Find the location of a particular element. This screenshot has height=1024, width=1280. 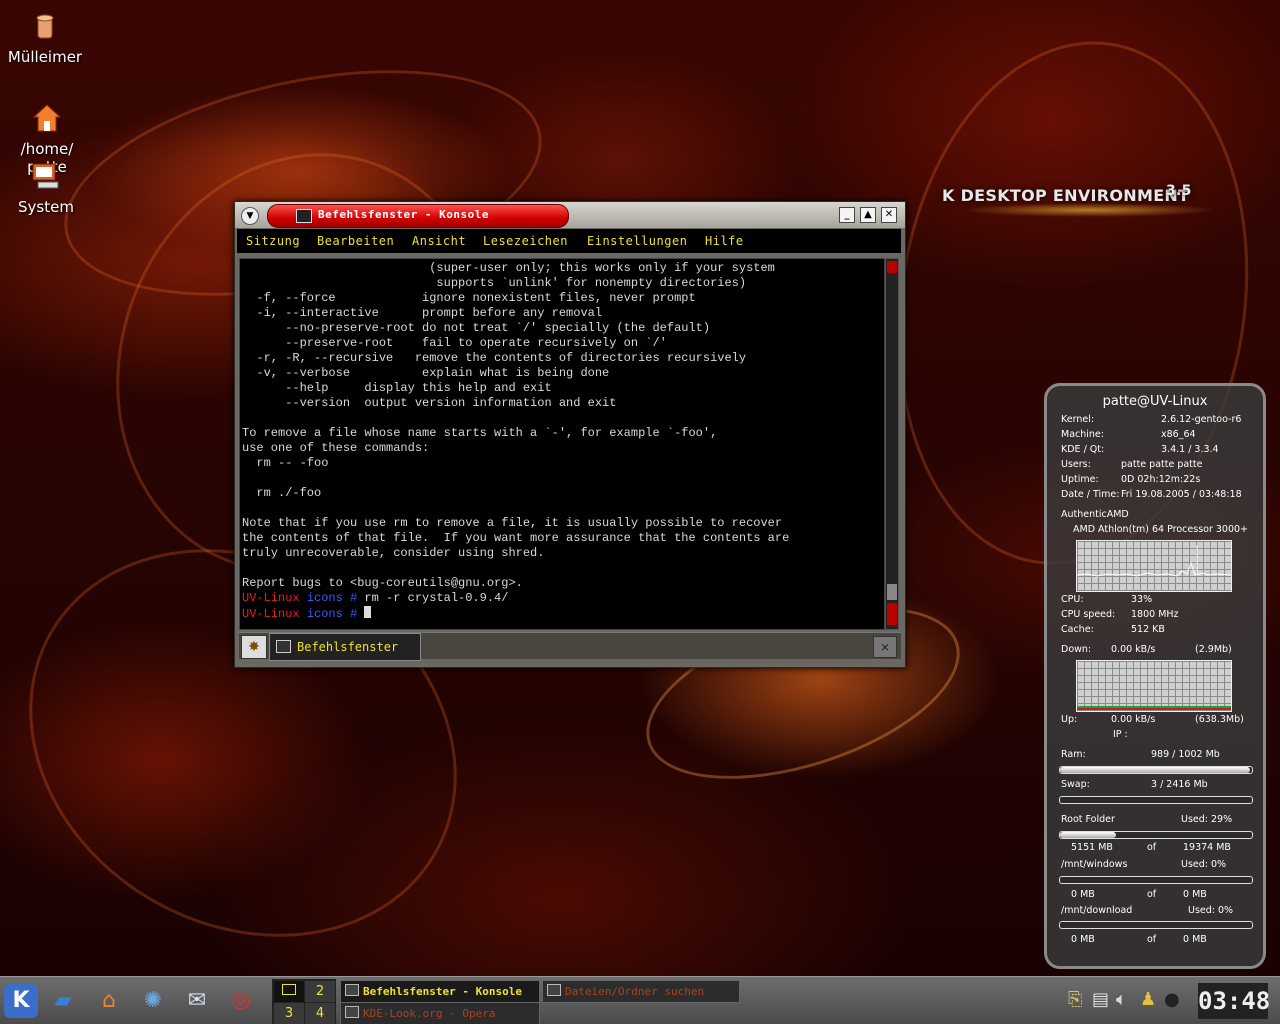

disk-name: /mnt/windows is located at coordinates (1094, 864).